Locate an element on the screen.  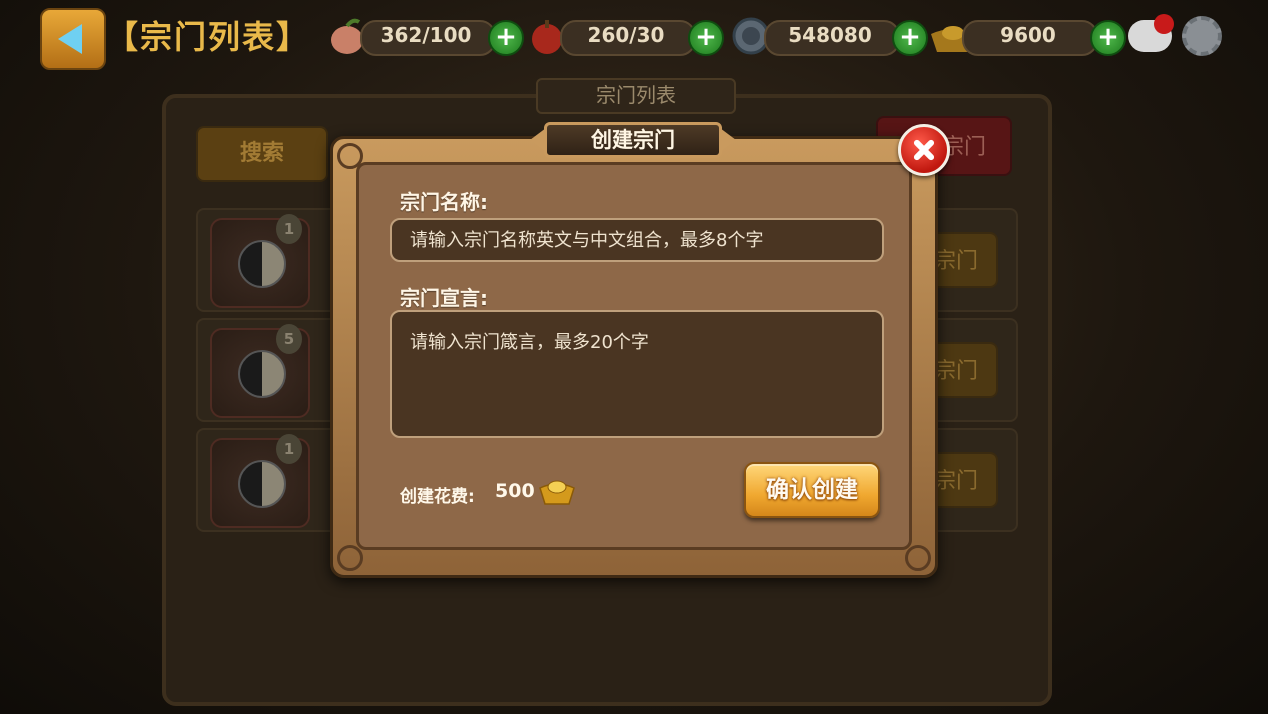
add-peach-button: + is located at coordinates (506, 38).